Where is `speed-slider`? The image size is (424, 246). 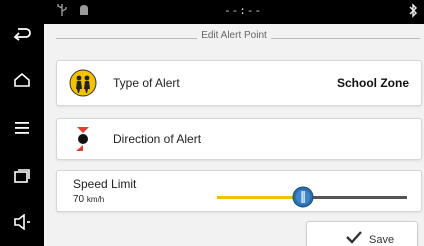
speed-slider is located at coordinates (312, 191).